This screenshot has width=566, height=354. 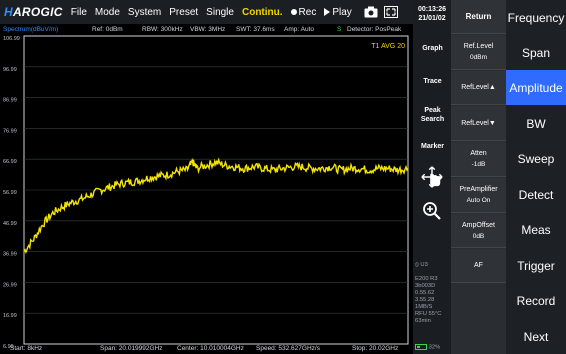 What do you see at coordinates (536, 300) in the screenshot?
I see `menu-record: Record` at bounding box center [536, 300].